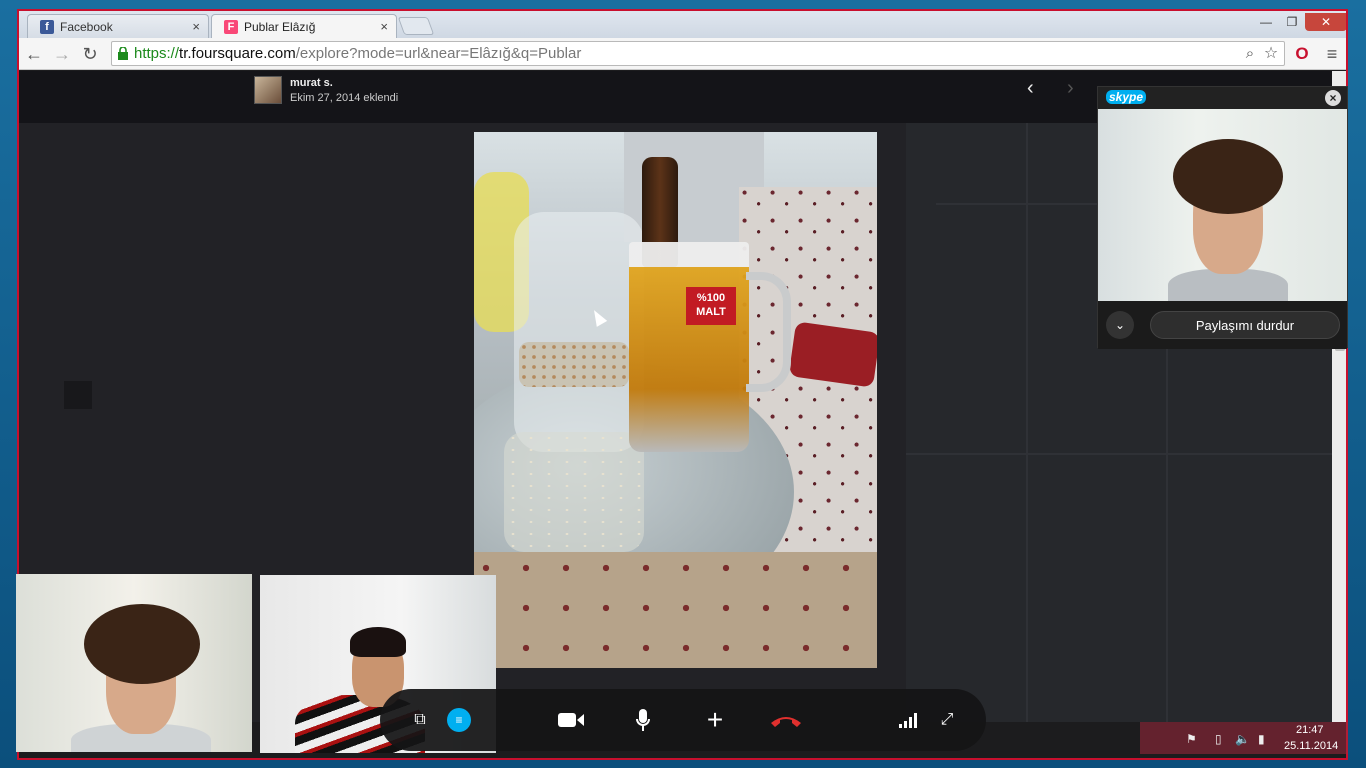 The width and height of the screenshot is (1366, 768). What do you see at coordinates (711, 298) in the screenshot?
I see `beer-label-line1: %100` at bounding box center [711, 298].